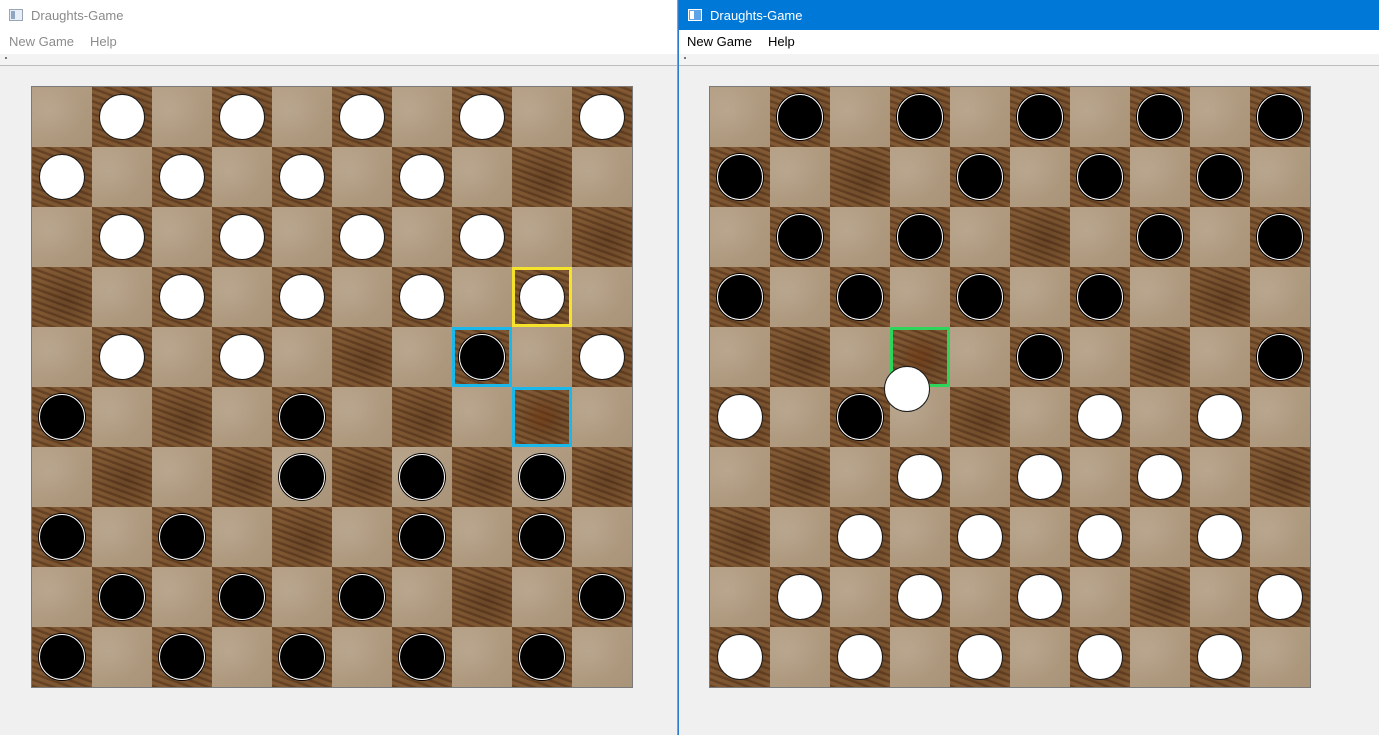 The width and height of the screenshot is (1379, 735). What do you see at coordinates (338, 15) in the screenshot?
I see `title-bar: Draughts-Game` at bounding box center [338, 15].